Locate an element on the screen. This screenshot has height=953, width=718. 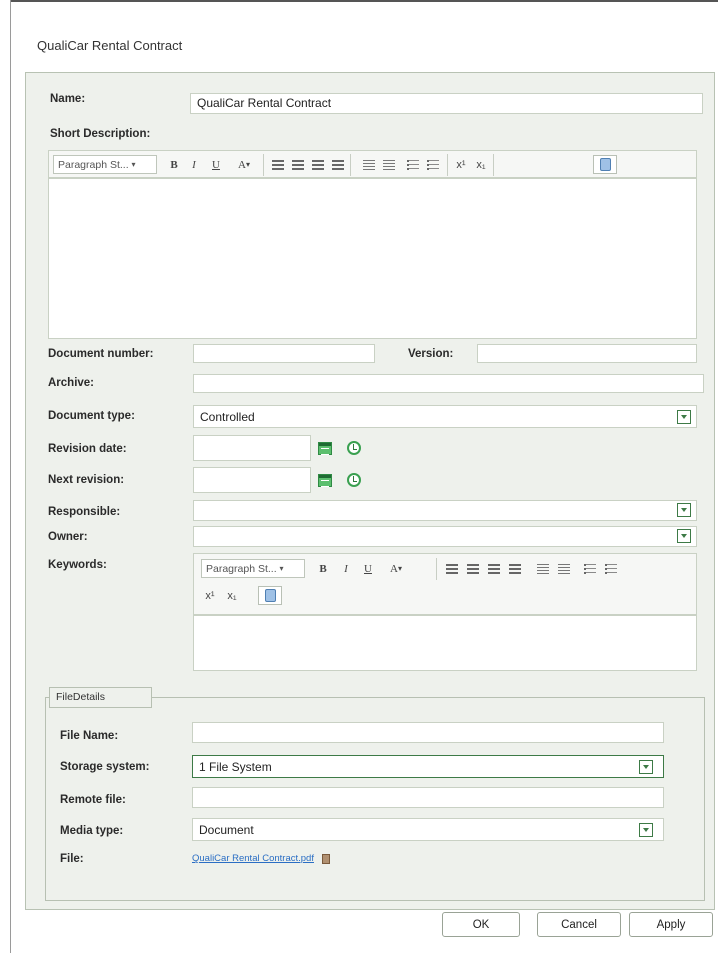
file-name-input is located at coordinates (428, 732).